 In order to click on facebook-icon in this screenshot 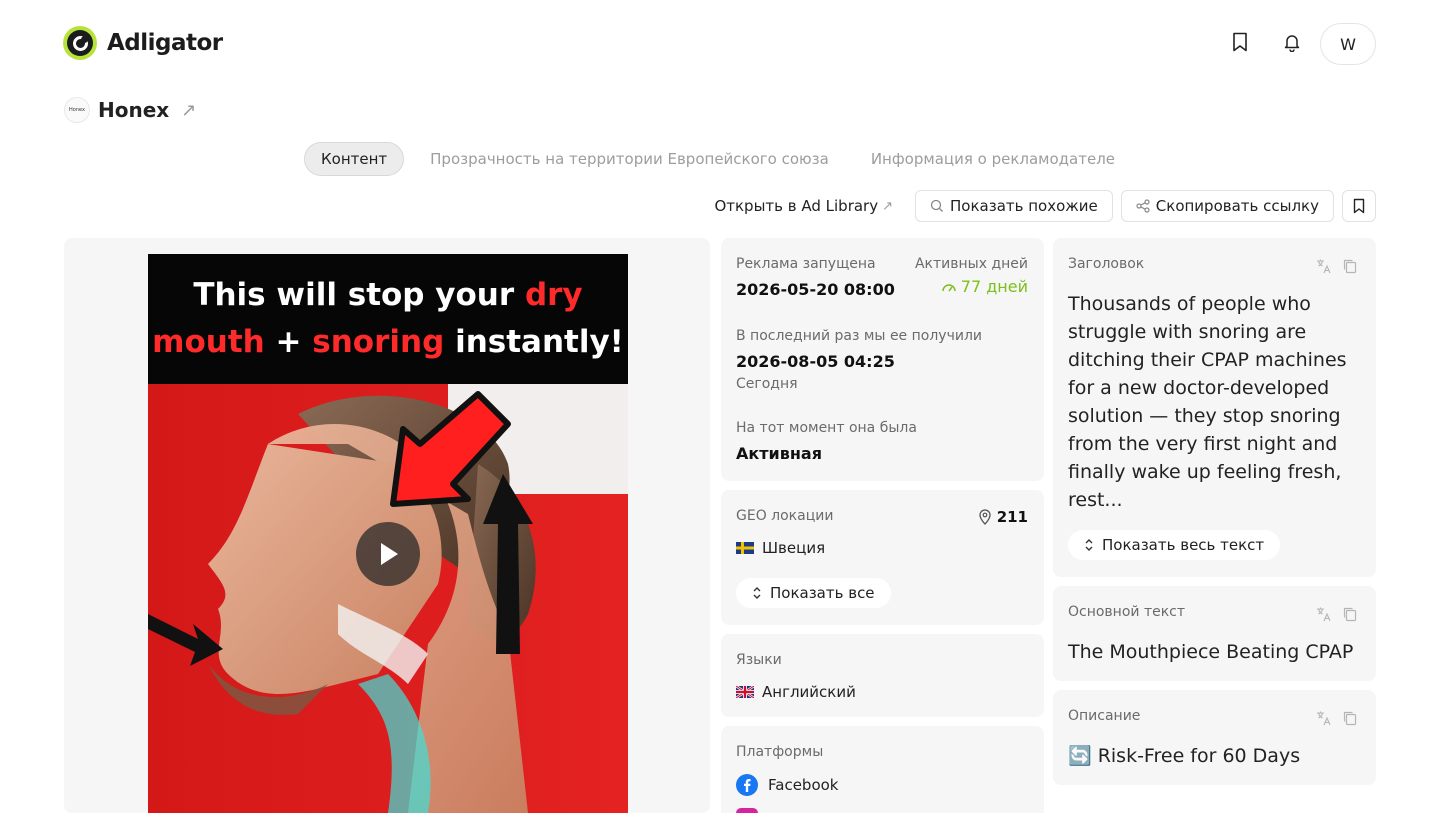, I will do `click(747, 785)`.